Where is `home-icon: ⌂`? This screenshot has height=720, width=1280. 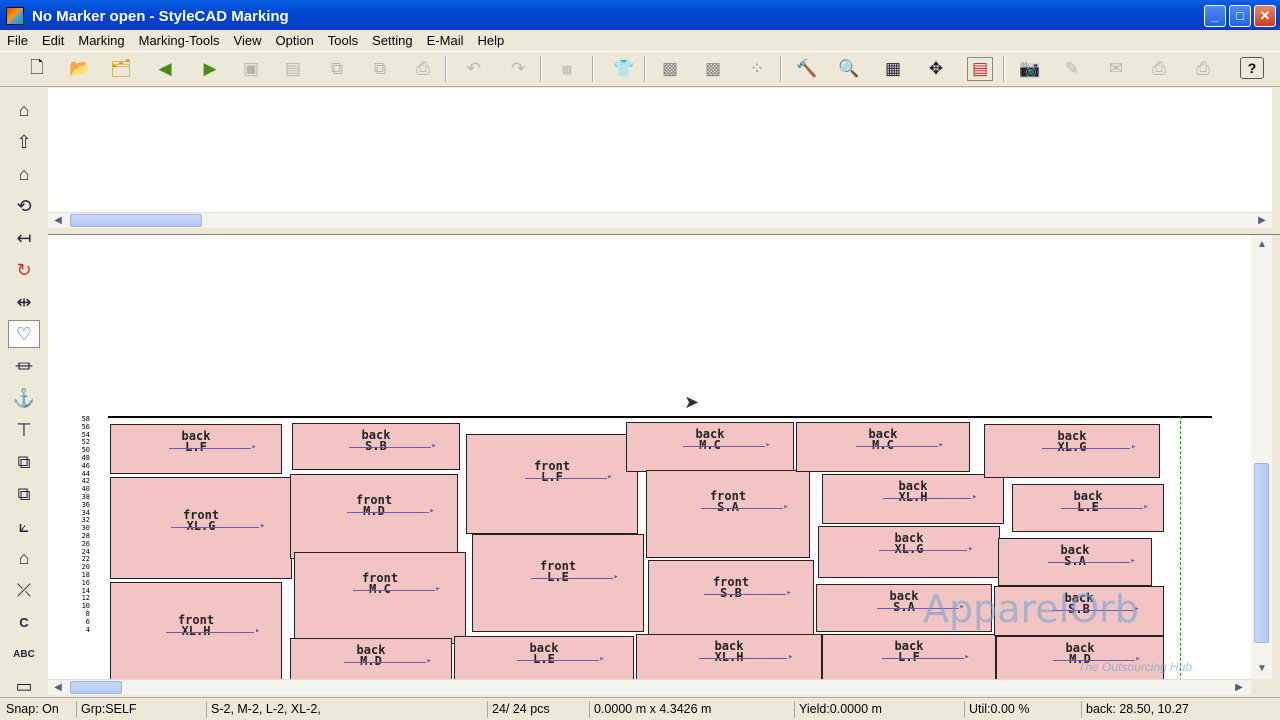
home-icon: ⌂ is located at coordinates (24, 110).